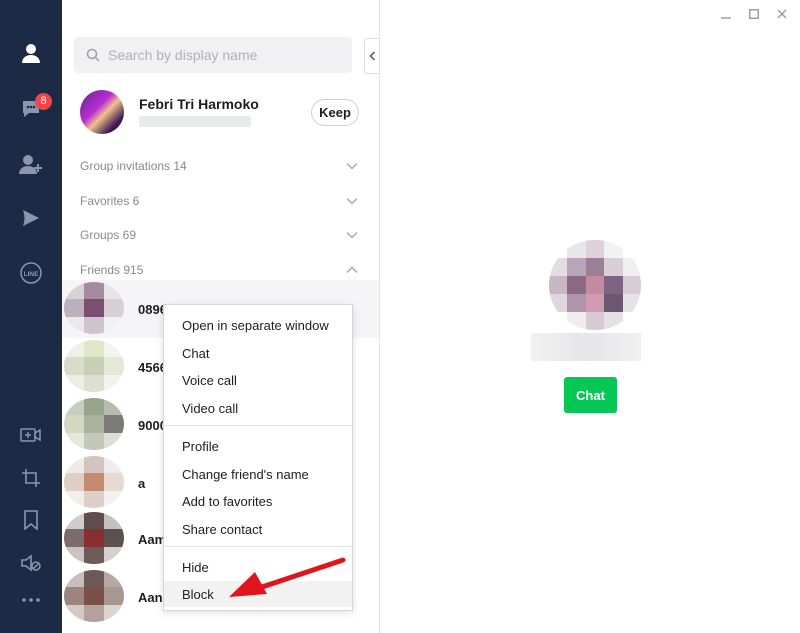 The width and height of the screenshot is (800, 633). Describe the element at coordinates (258, 529) in the screenshot. I see `menu-share-contact: Share contact` at that location.